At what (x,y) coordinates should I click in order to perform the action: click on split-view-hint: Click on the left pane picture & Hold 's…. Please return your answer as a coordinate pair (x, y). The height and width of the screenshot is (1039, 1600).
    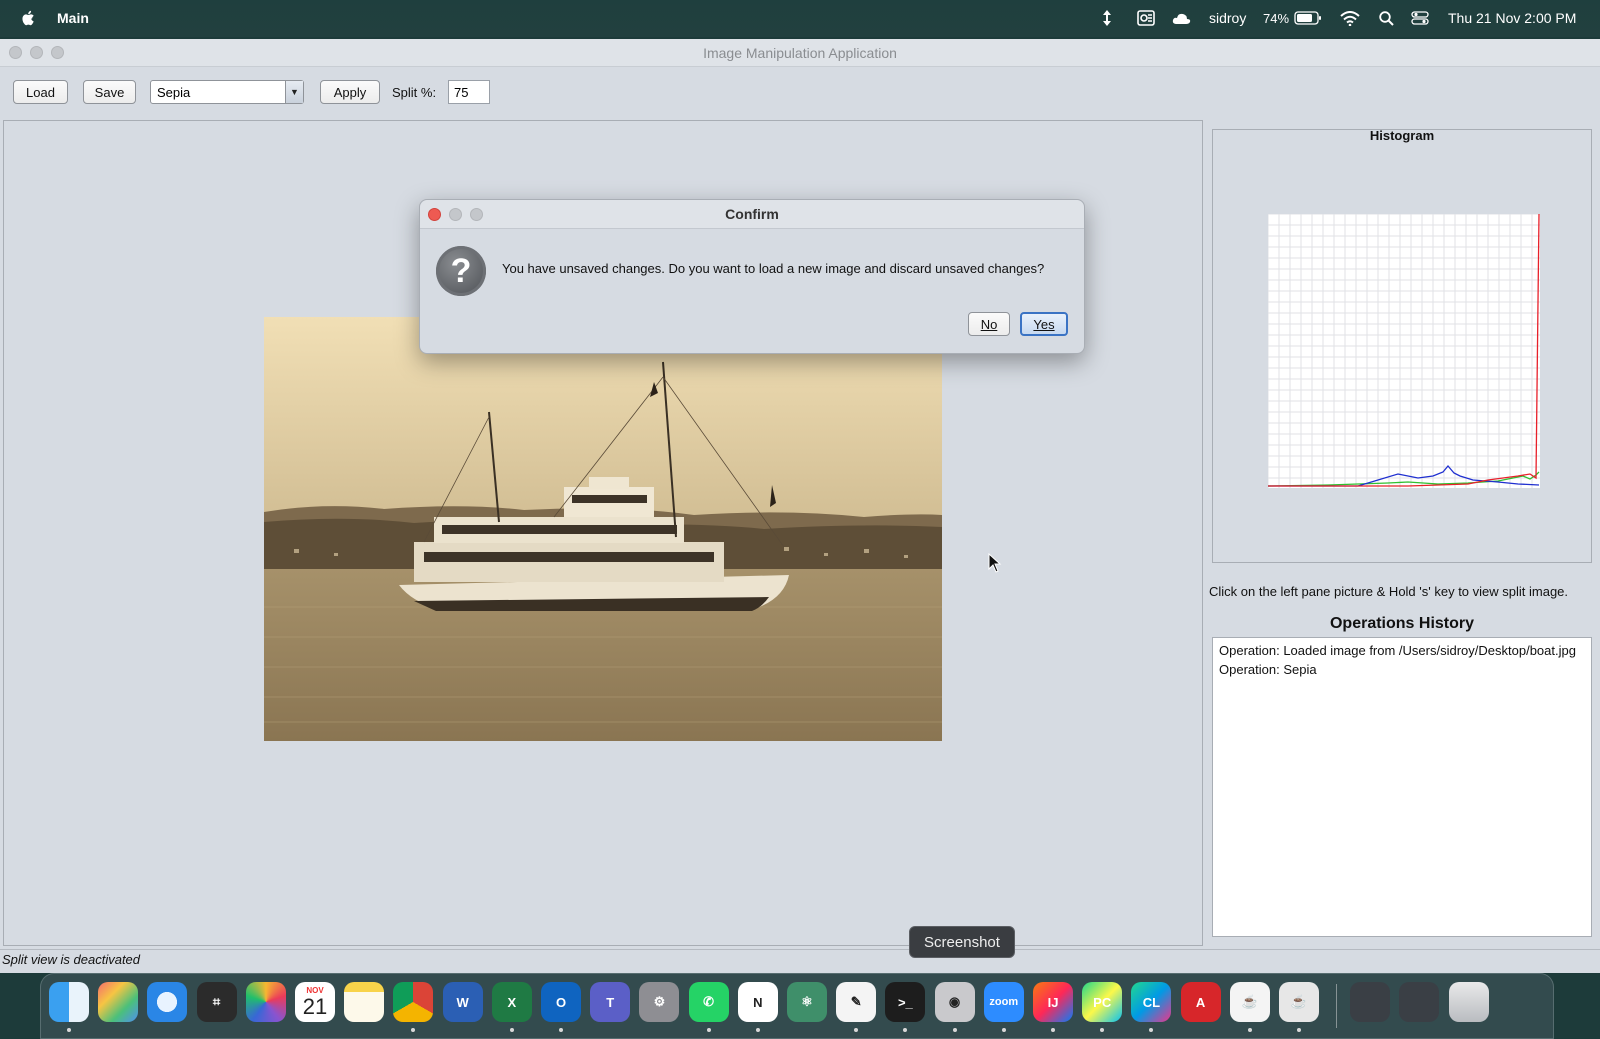
    Looking at the image, I should click on (1389, 591).